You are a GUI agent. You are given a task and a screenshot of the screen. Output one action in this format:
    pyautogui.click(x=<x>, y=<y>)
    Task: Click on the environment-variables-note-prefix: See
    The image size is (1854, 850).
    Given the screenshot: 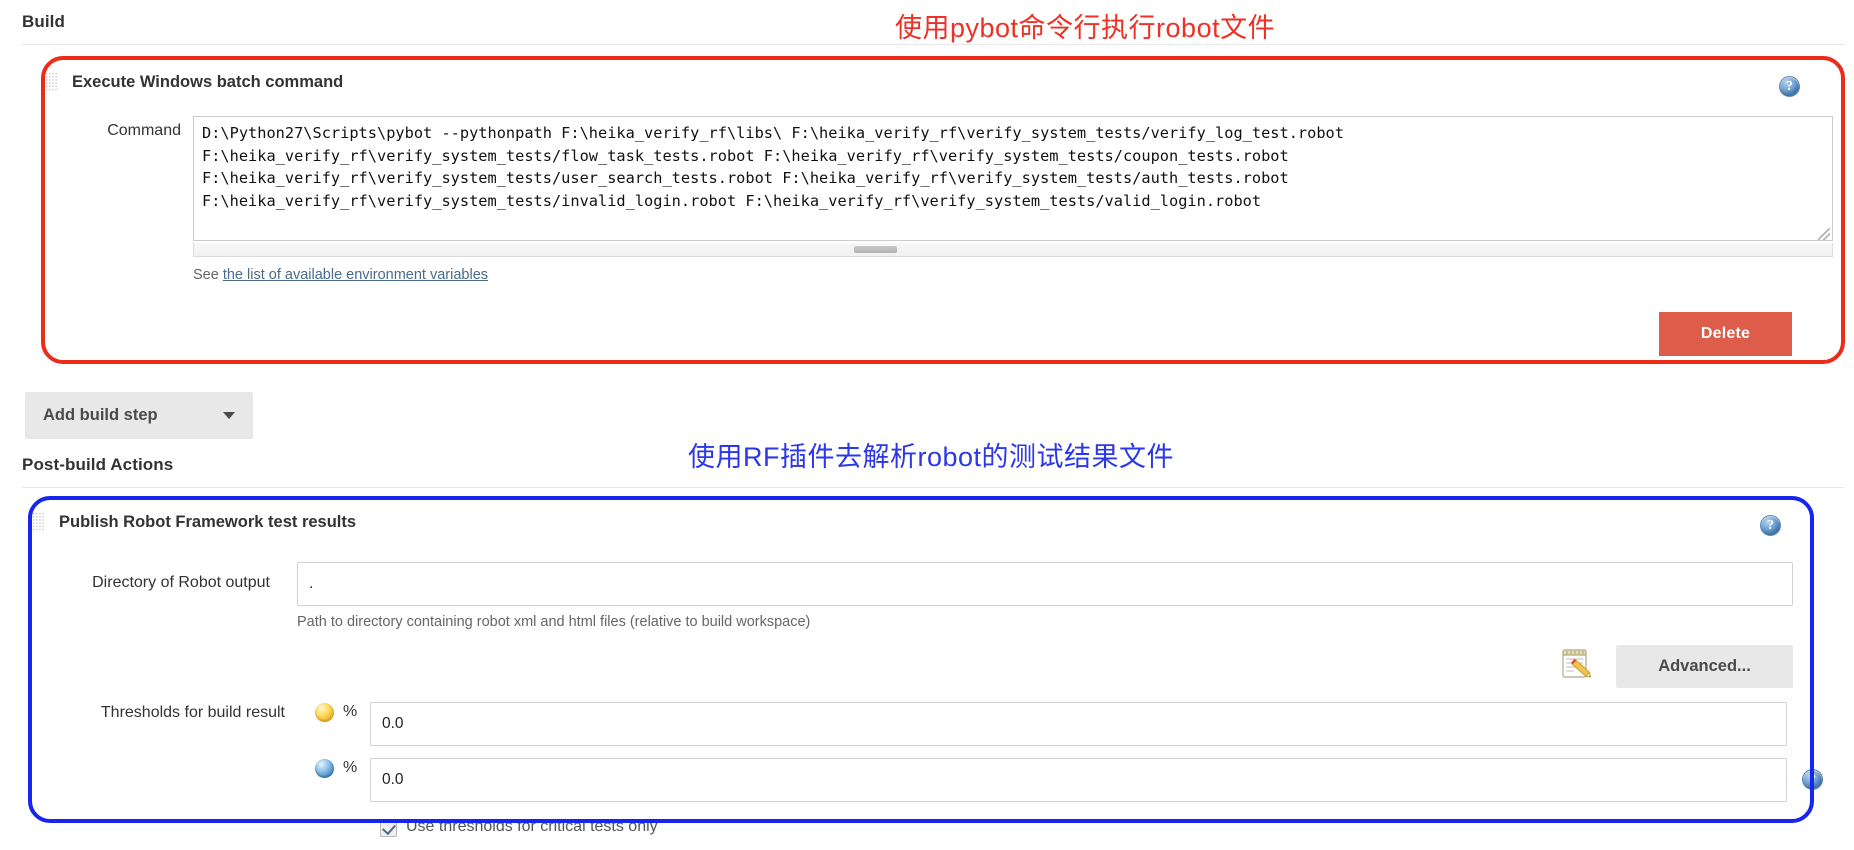 What is the action you would take?
    pyautogui.click(x=208, y=275)
    